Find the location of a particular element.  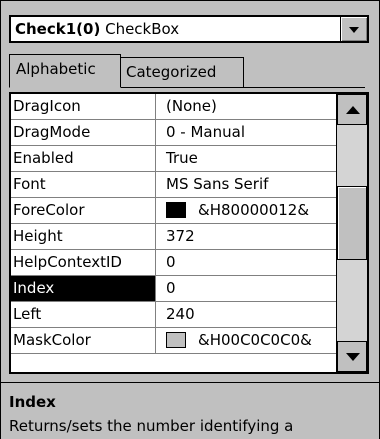

property-row: Height 372 is located at coordinates (175, 237).